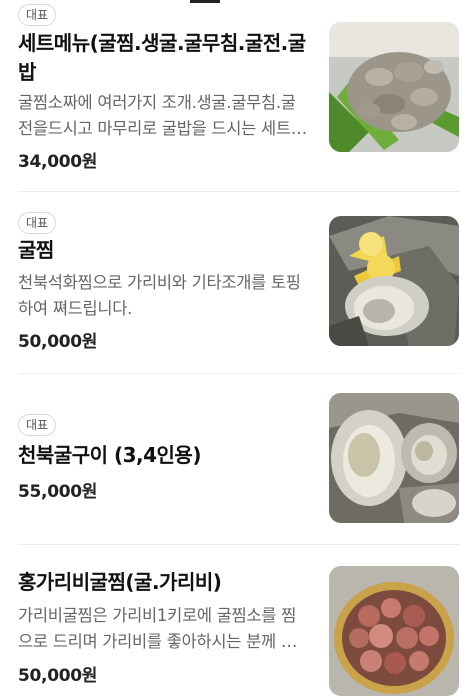 The image size is (466, 696). I want to click on menu-item-description: 천북석화찜으로 가리비와 기타조개를 토핑하여 쪄드립니다., so click(159, 295).